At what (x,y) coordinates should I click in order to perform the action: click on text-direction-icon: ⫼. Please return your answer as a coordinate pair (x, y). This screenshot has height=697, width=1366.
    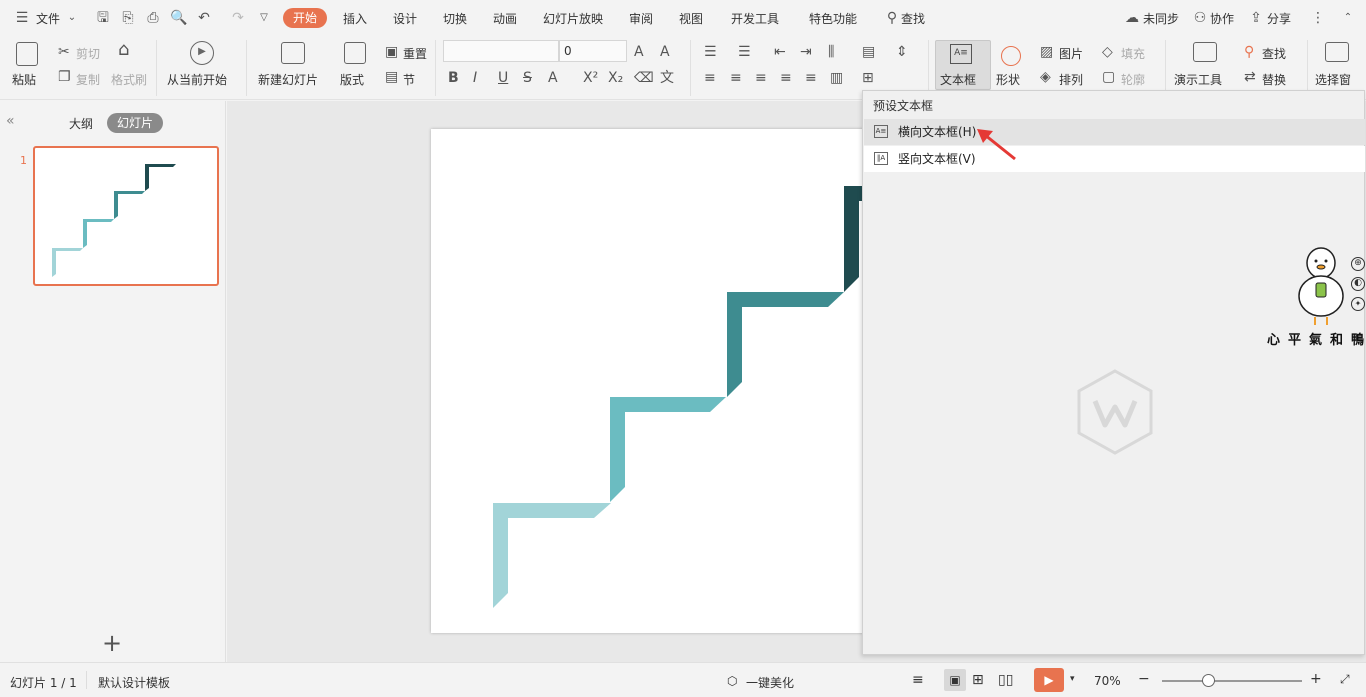
    Looking at the image, I should click on (831, 52).